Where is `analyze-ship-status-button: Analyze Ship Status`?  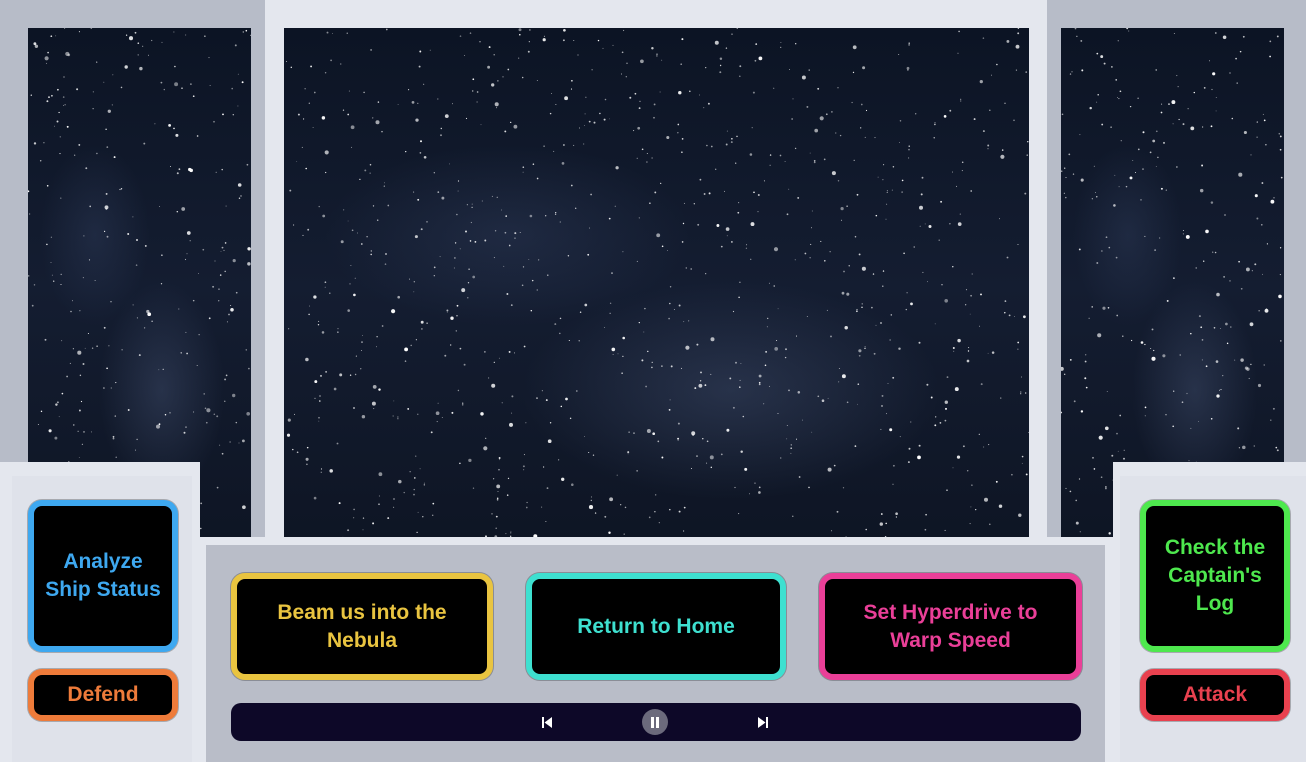
analyze-ship-status-button: Analyze Ship Status is located at coordinates (103, 576).